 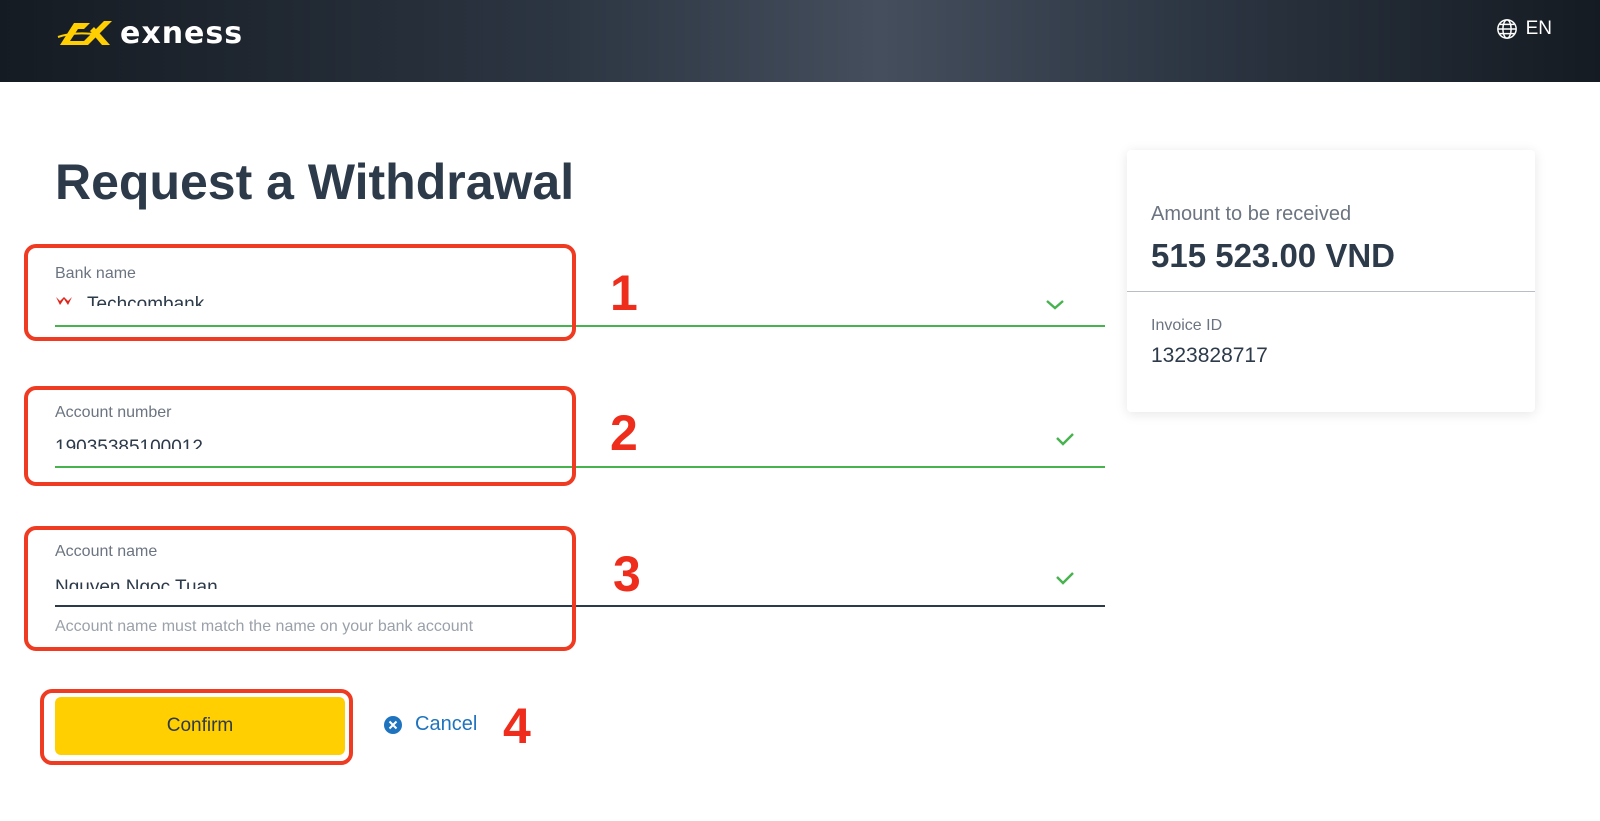 I want to click on close-circle-icon, so click(x=393, y=724).